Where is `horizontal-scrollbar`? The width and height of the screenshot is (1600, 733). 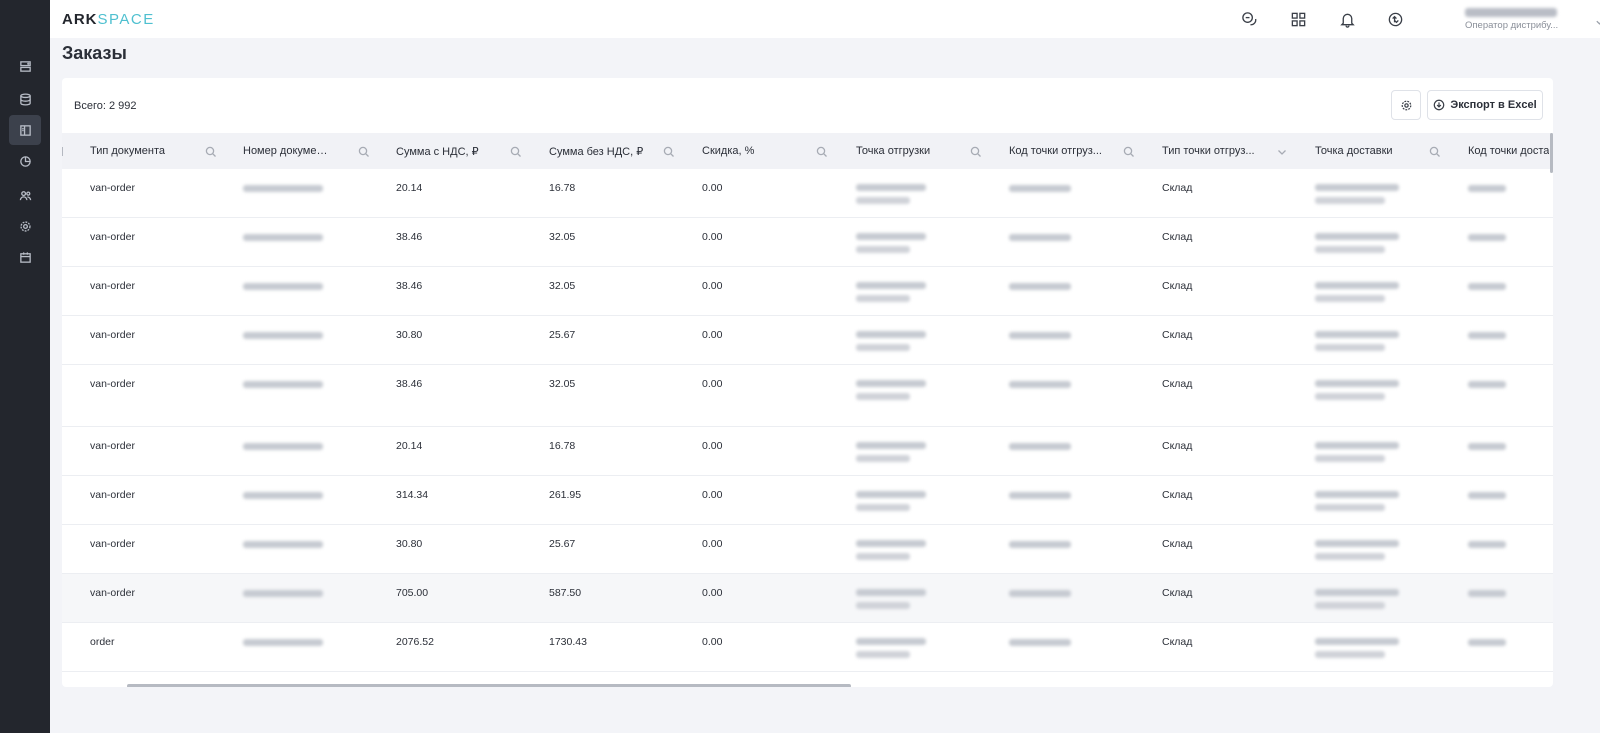 horizontal-scrollbar is located at coordinates (489, 685).